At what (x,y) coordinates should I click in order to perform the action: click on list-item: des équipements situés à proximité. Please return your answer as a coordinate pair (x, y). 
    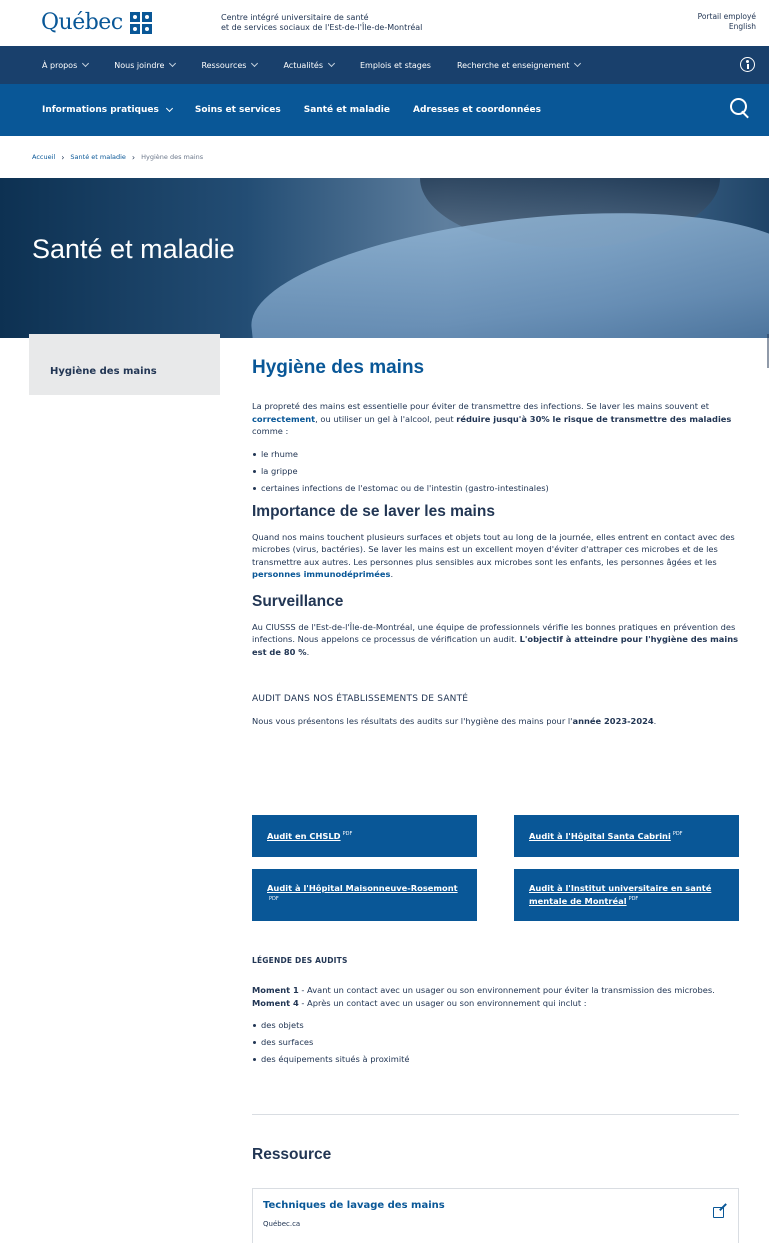
    Looking at the image, I should click on (496, 1059).